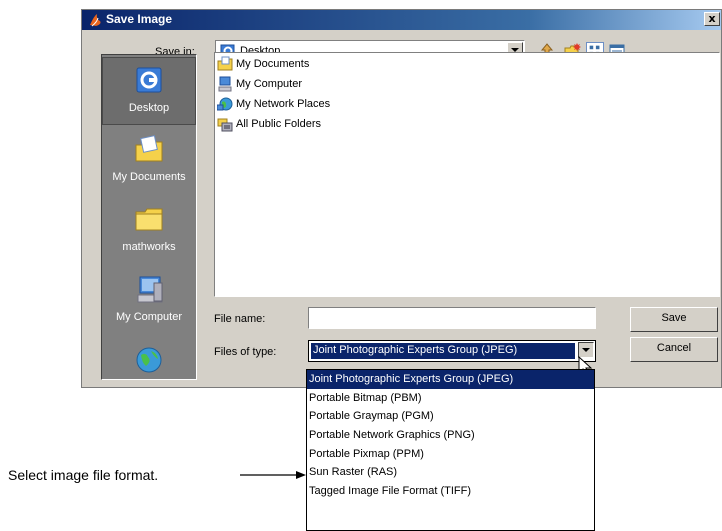 This screenshot has width=722, height=531. Describe the element at coordinates (273, 475) in the screenshot. I see `callout-arrow` at that location.